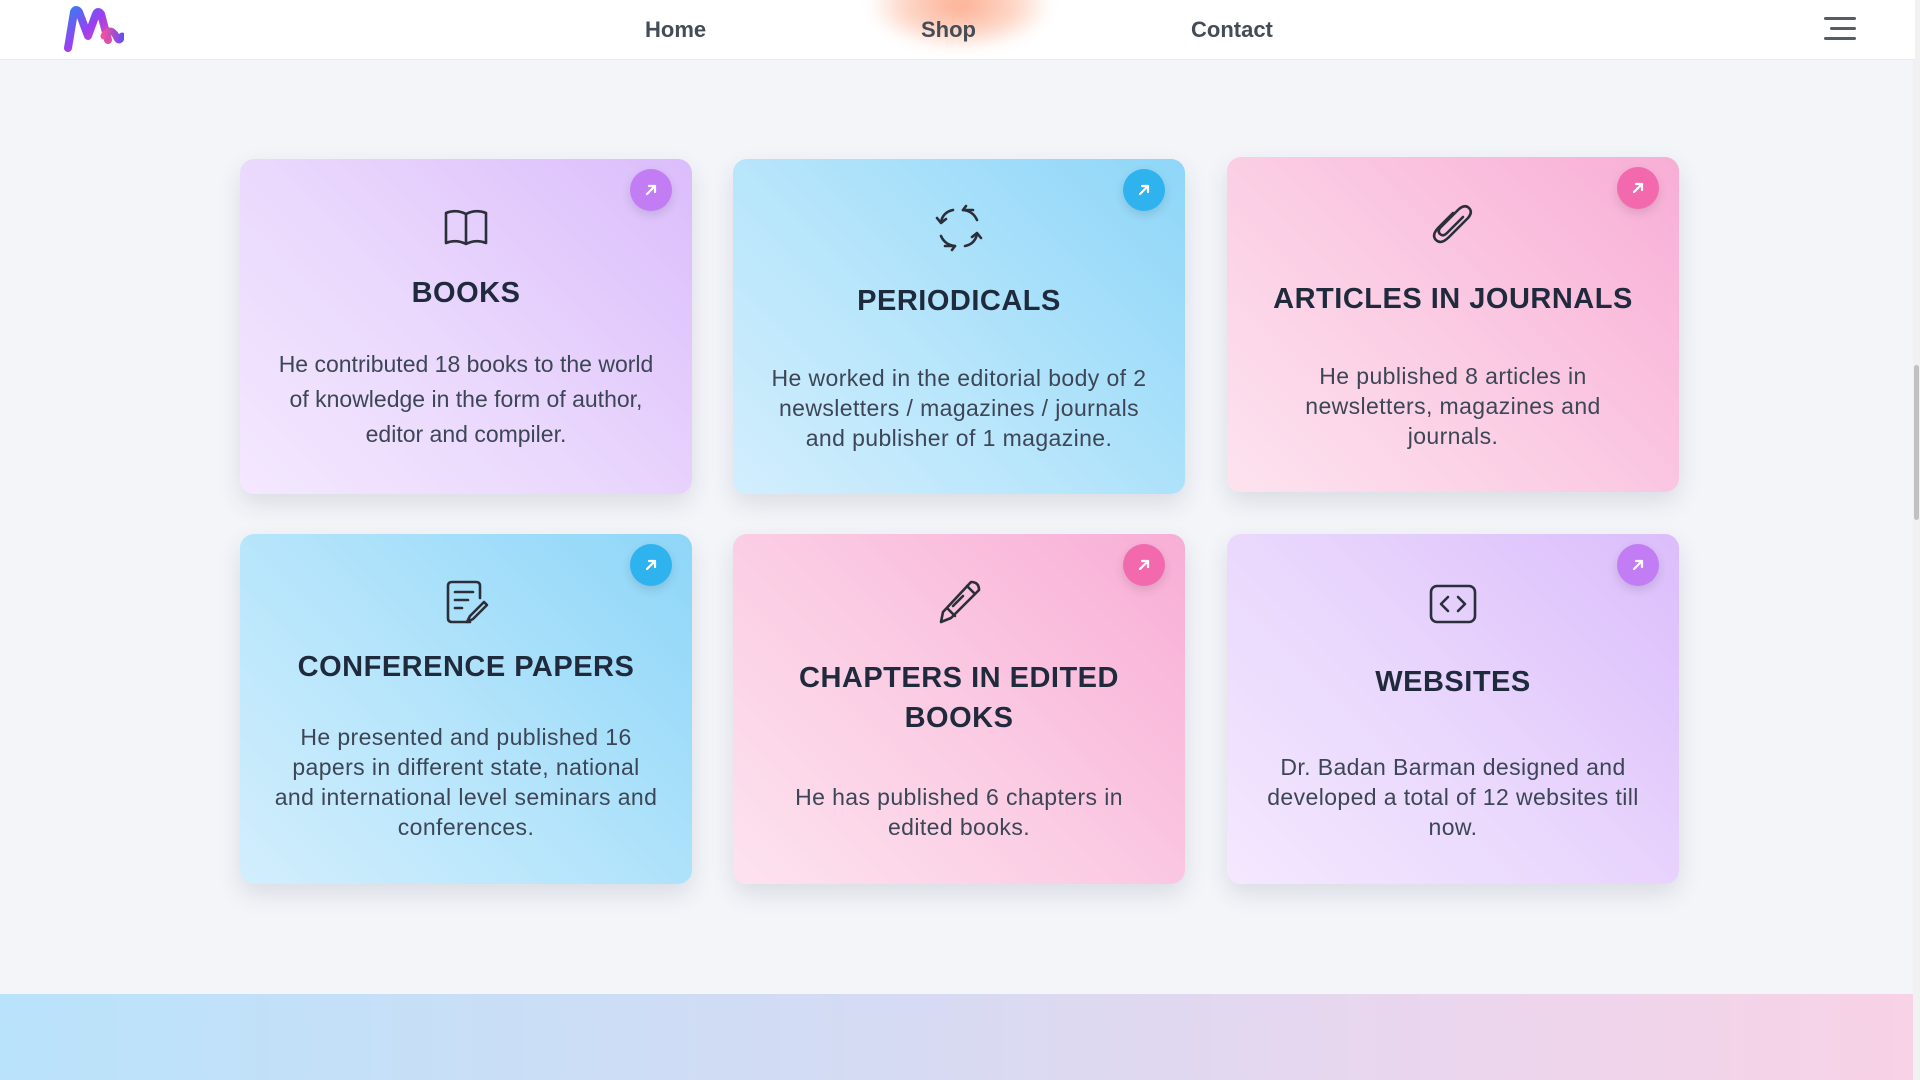 This screenshot has height=1080, width=1920. Describe the element at coordinates (675, 30) in the screenshot. I see `nav-home: Home` at that location.